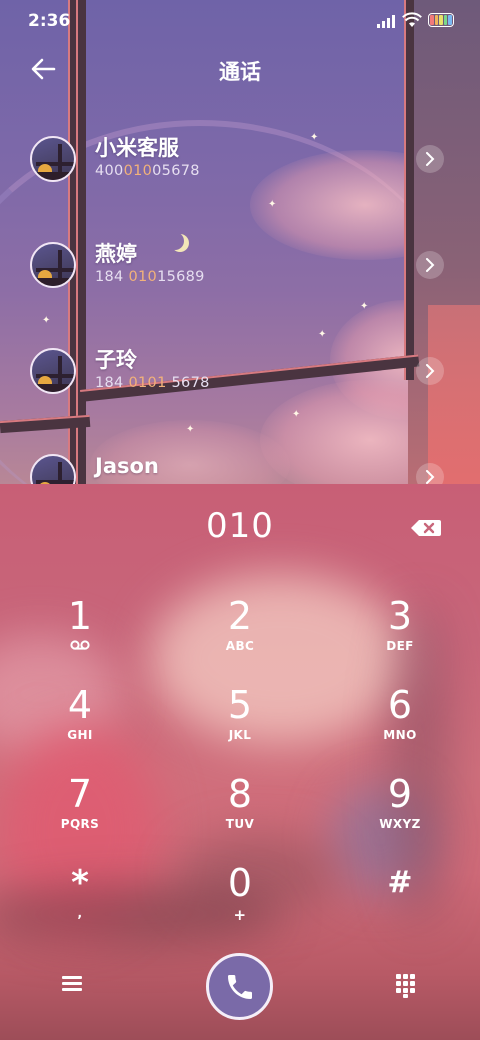 The image size is (480, 1040). What do you see at coordinates (44, 69) in the screenshot?
I see `arrow-left-icon` at bounding box center [44, 69].